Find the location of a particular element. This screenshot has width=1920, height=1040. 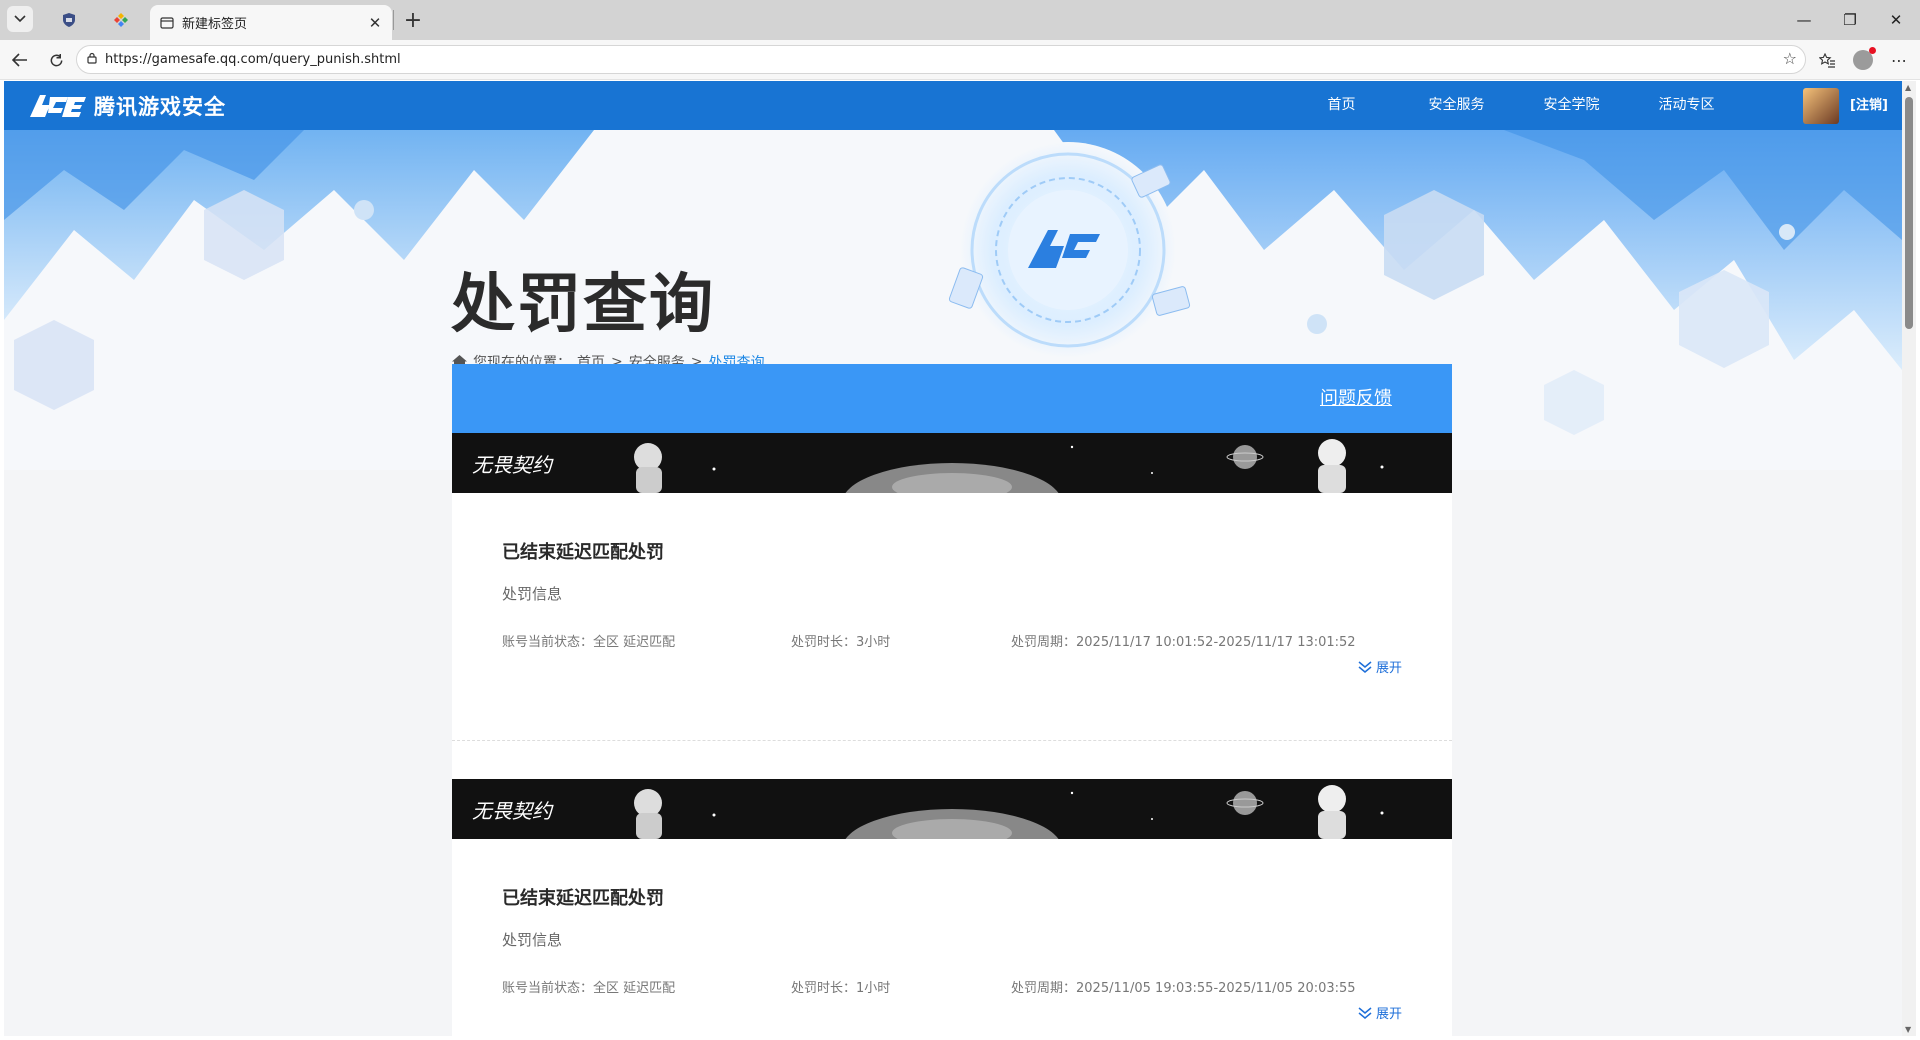

minimize-button: — is located at coordinates (1804, 20).